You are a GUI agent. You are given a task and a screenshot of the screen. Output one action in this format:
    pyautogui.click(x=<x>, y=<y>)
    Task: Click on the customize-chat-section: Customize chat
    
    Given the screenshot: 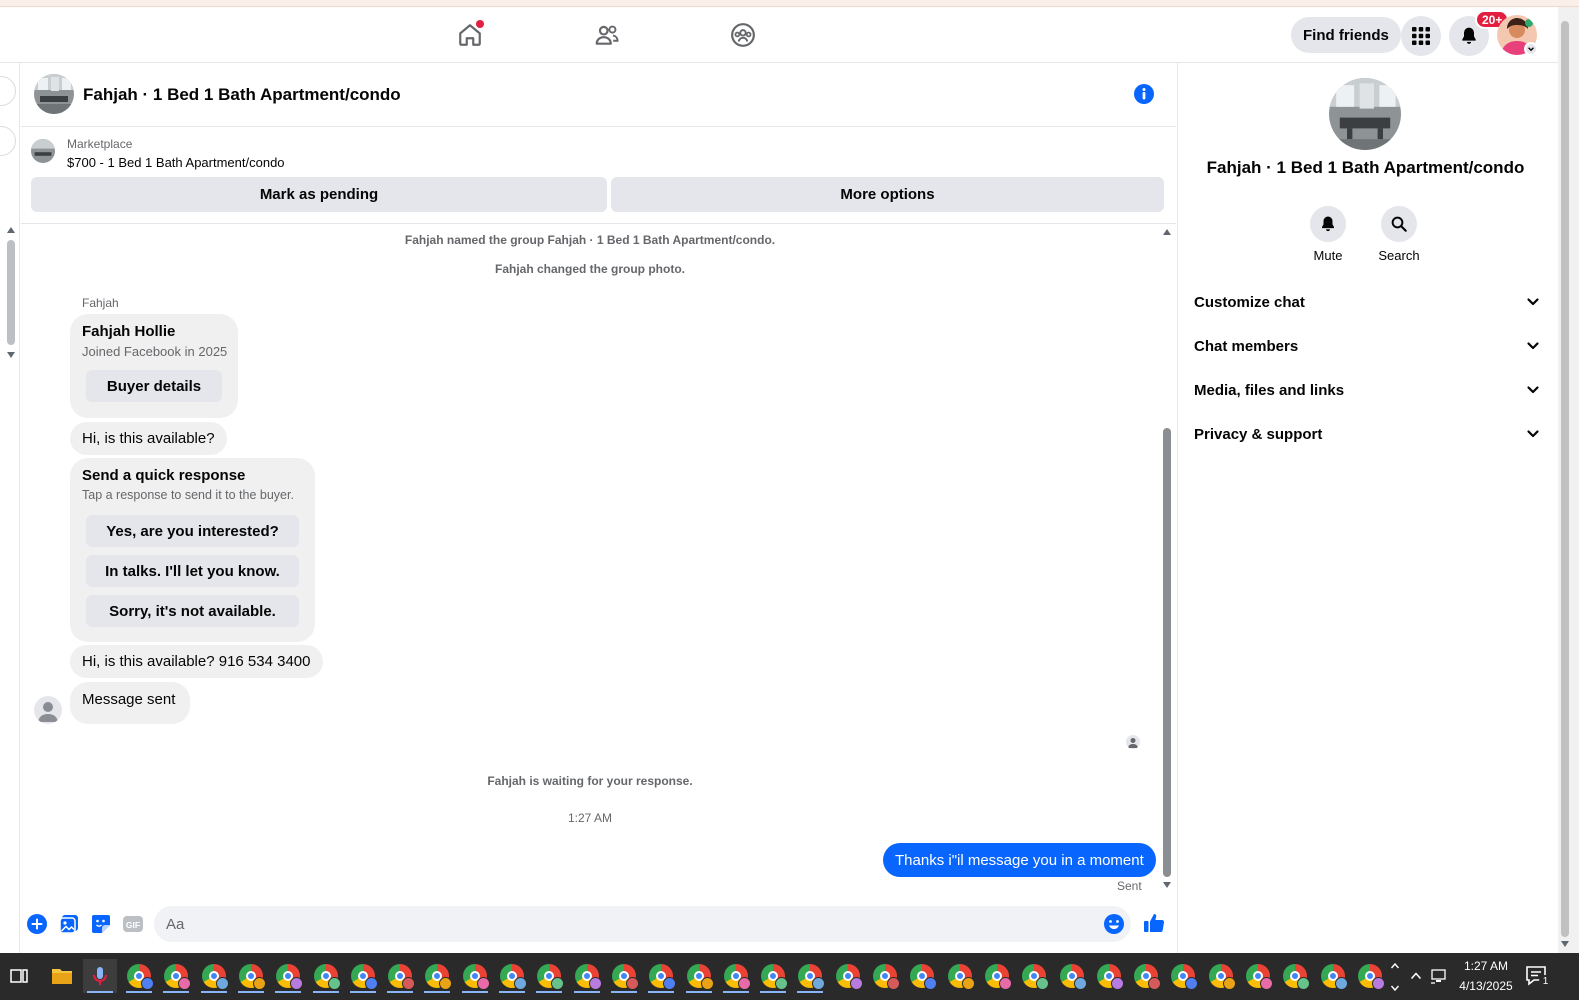 What is the action you would take?
    pyautogui.click(x=1367, y=302)
    